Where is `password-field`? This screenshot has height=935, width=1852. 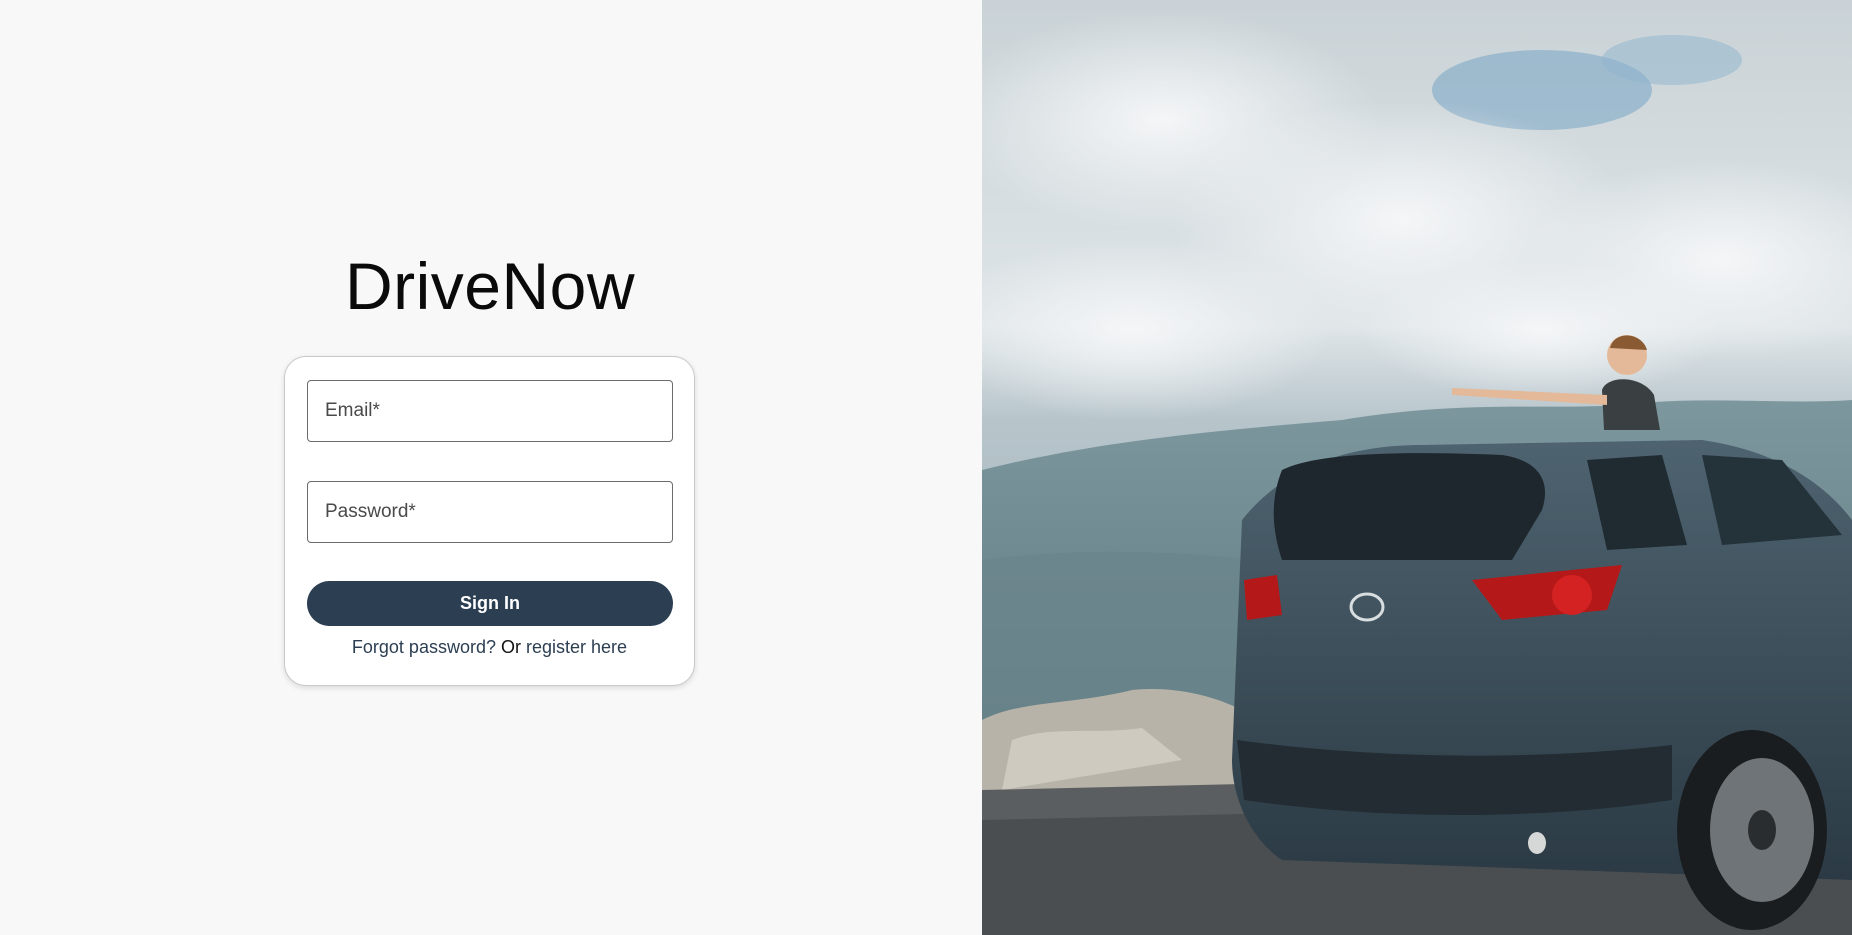
password-field is located at coordinates (490, 512).